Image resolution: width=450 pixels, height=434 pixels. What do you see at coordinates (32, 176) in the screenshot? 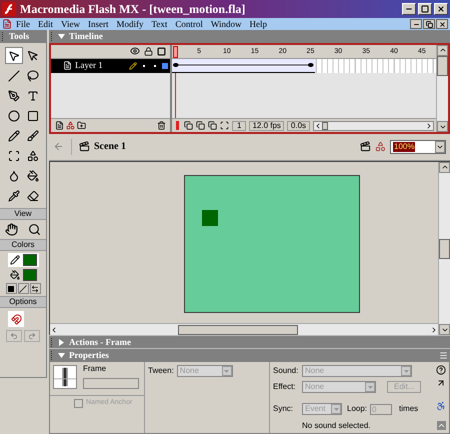
I see `paint-bucket-icon` at bounding box center [32, 176].